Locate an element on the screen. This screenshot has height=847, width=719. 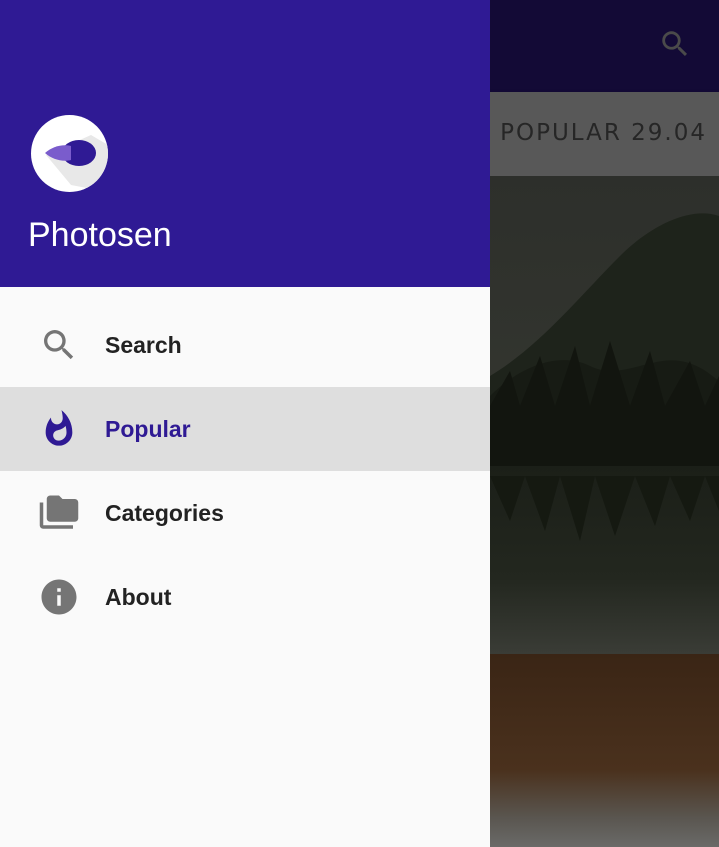
toolbar-search-button is located at coordinates (675, 44).